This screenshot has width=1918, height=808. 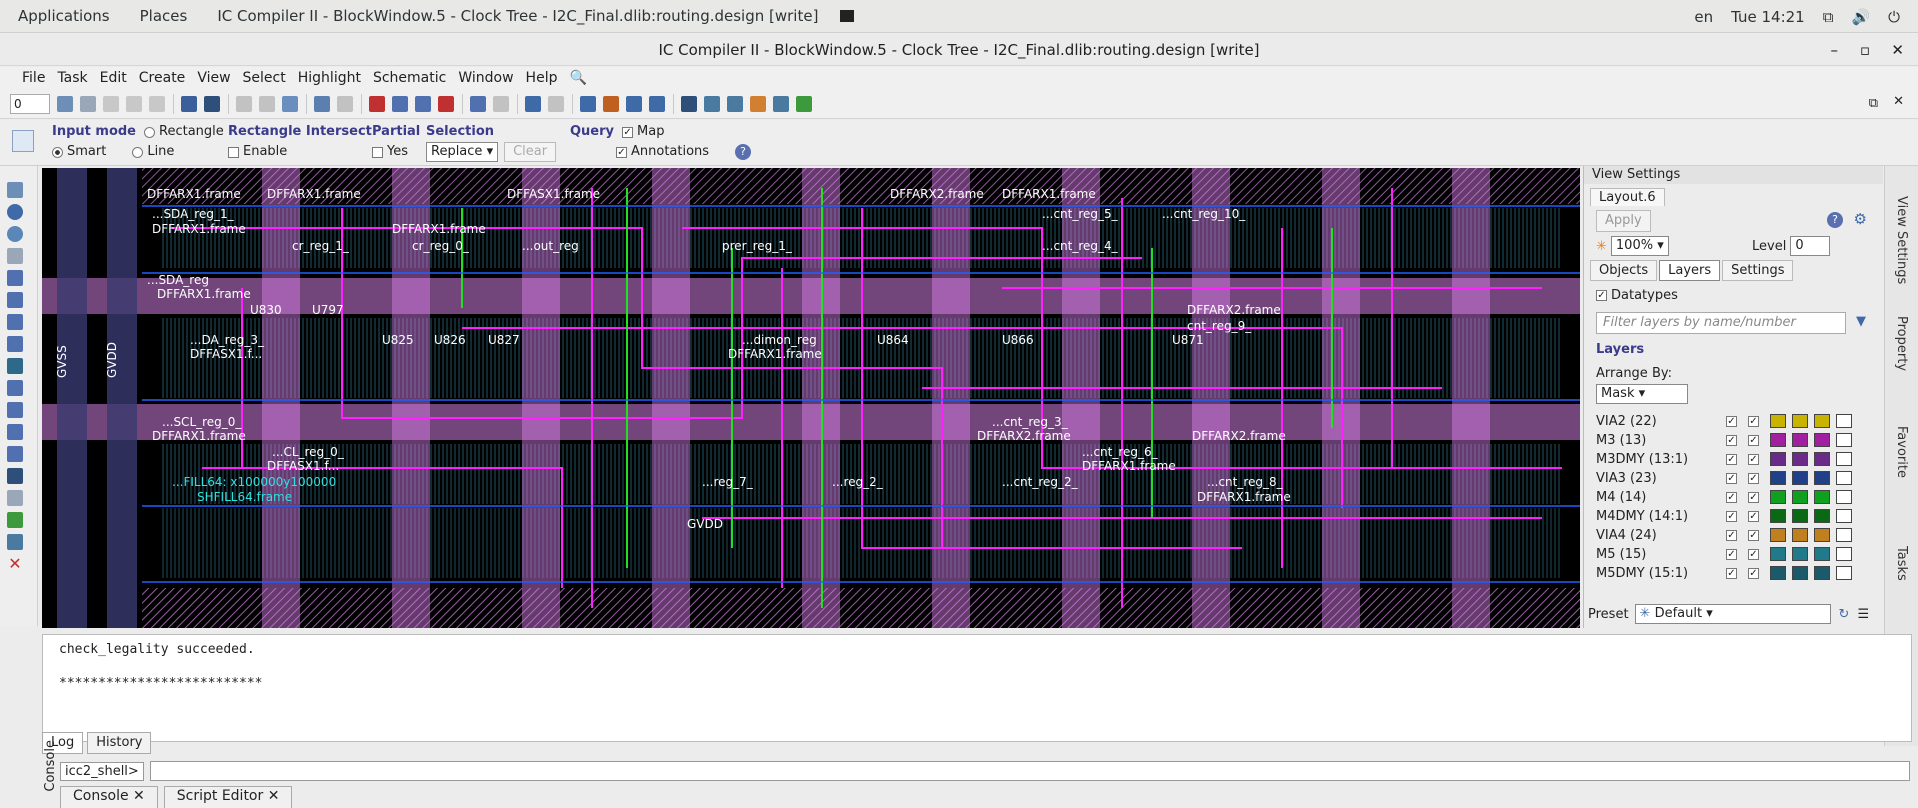 What do you see at coordinates (1677, 497) in the screenshot?
I see `layer-row: M4 (14) ✓ ✓` at bounding box center [1677, 497].